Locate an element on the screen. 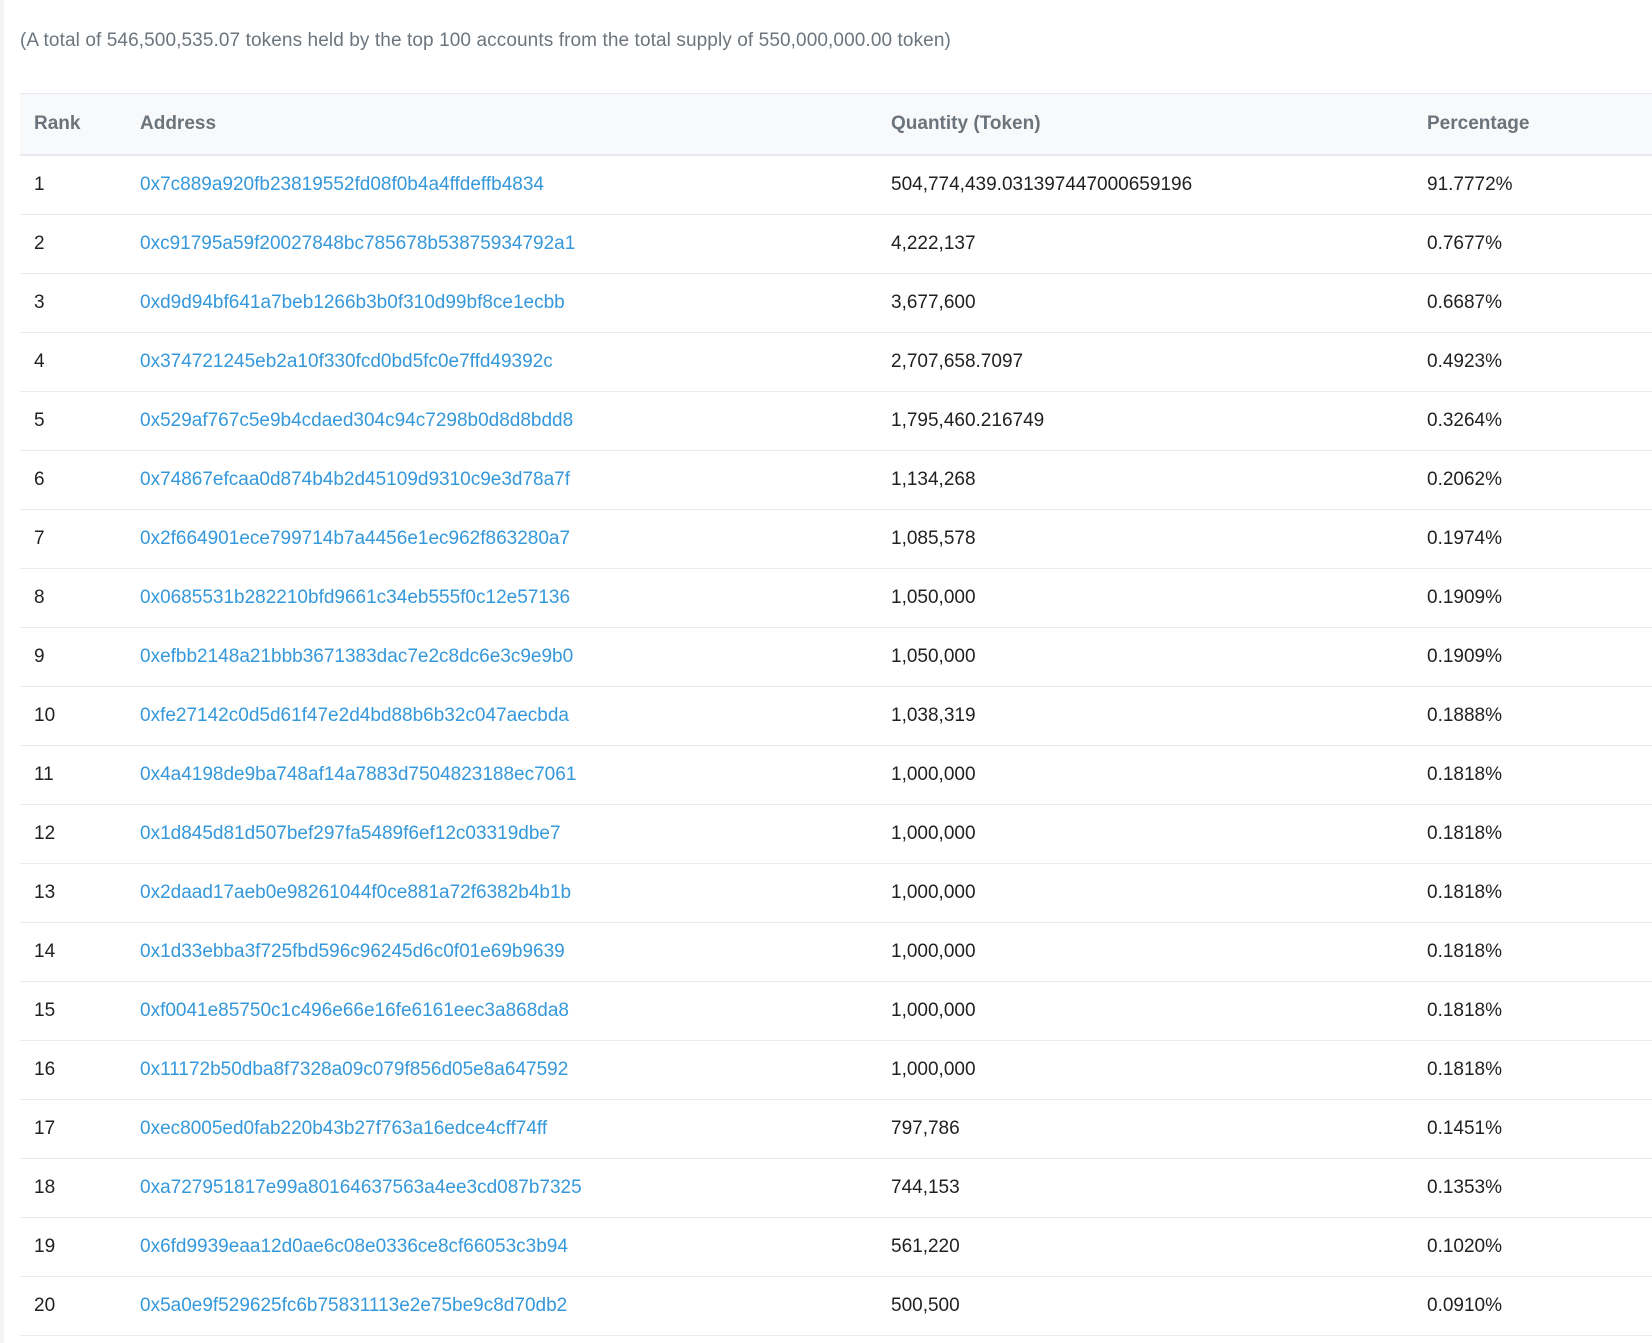 This screenshot has width=1652, height=1343. quantity-cell: 1,134,268 is located at coordinates (1145, 480).